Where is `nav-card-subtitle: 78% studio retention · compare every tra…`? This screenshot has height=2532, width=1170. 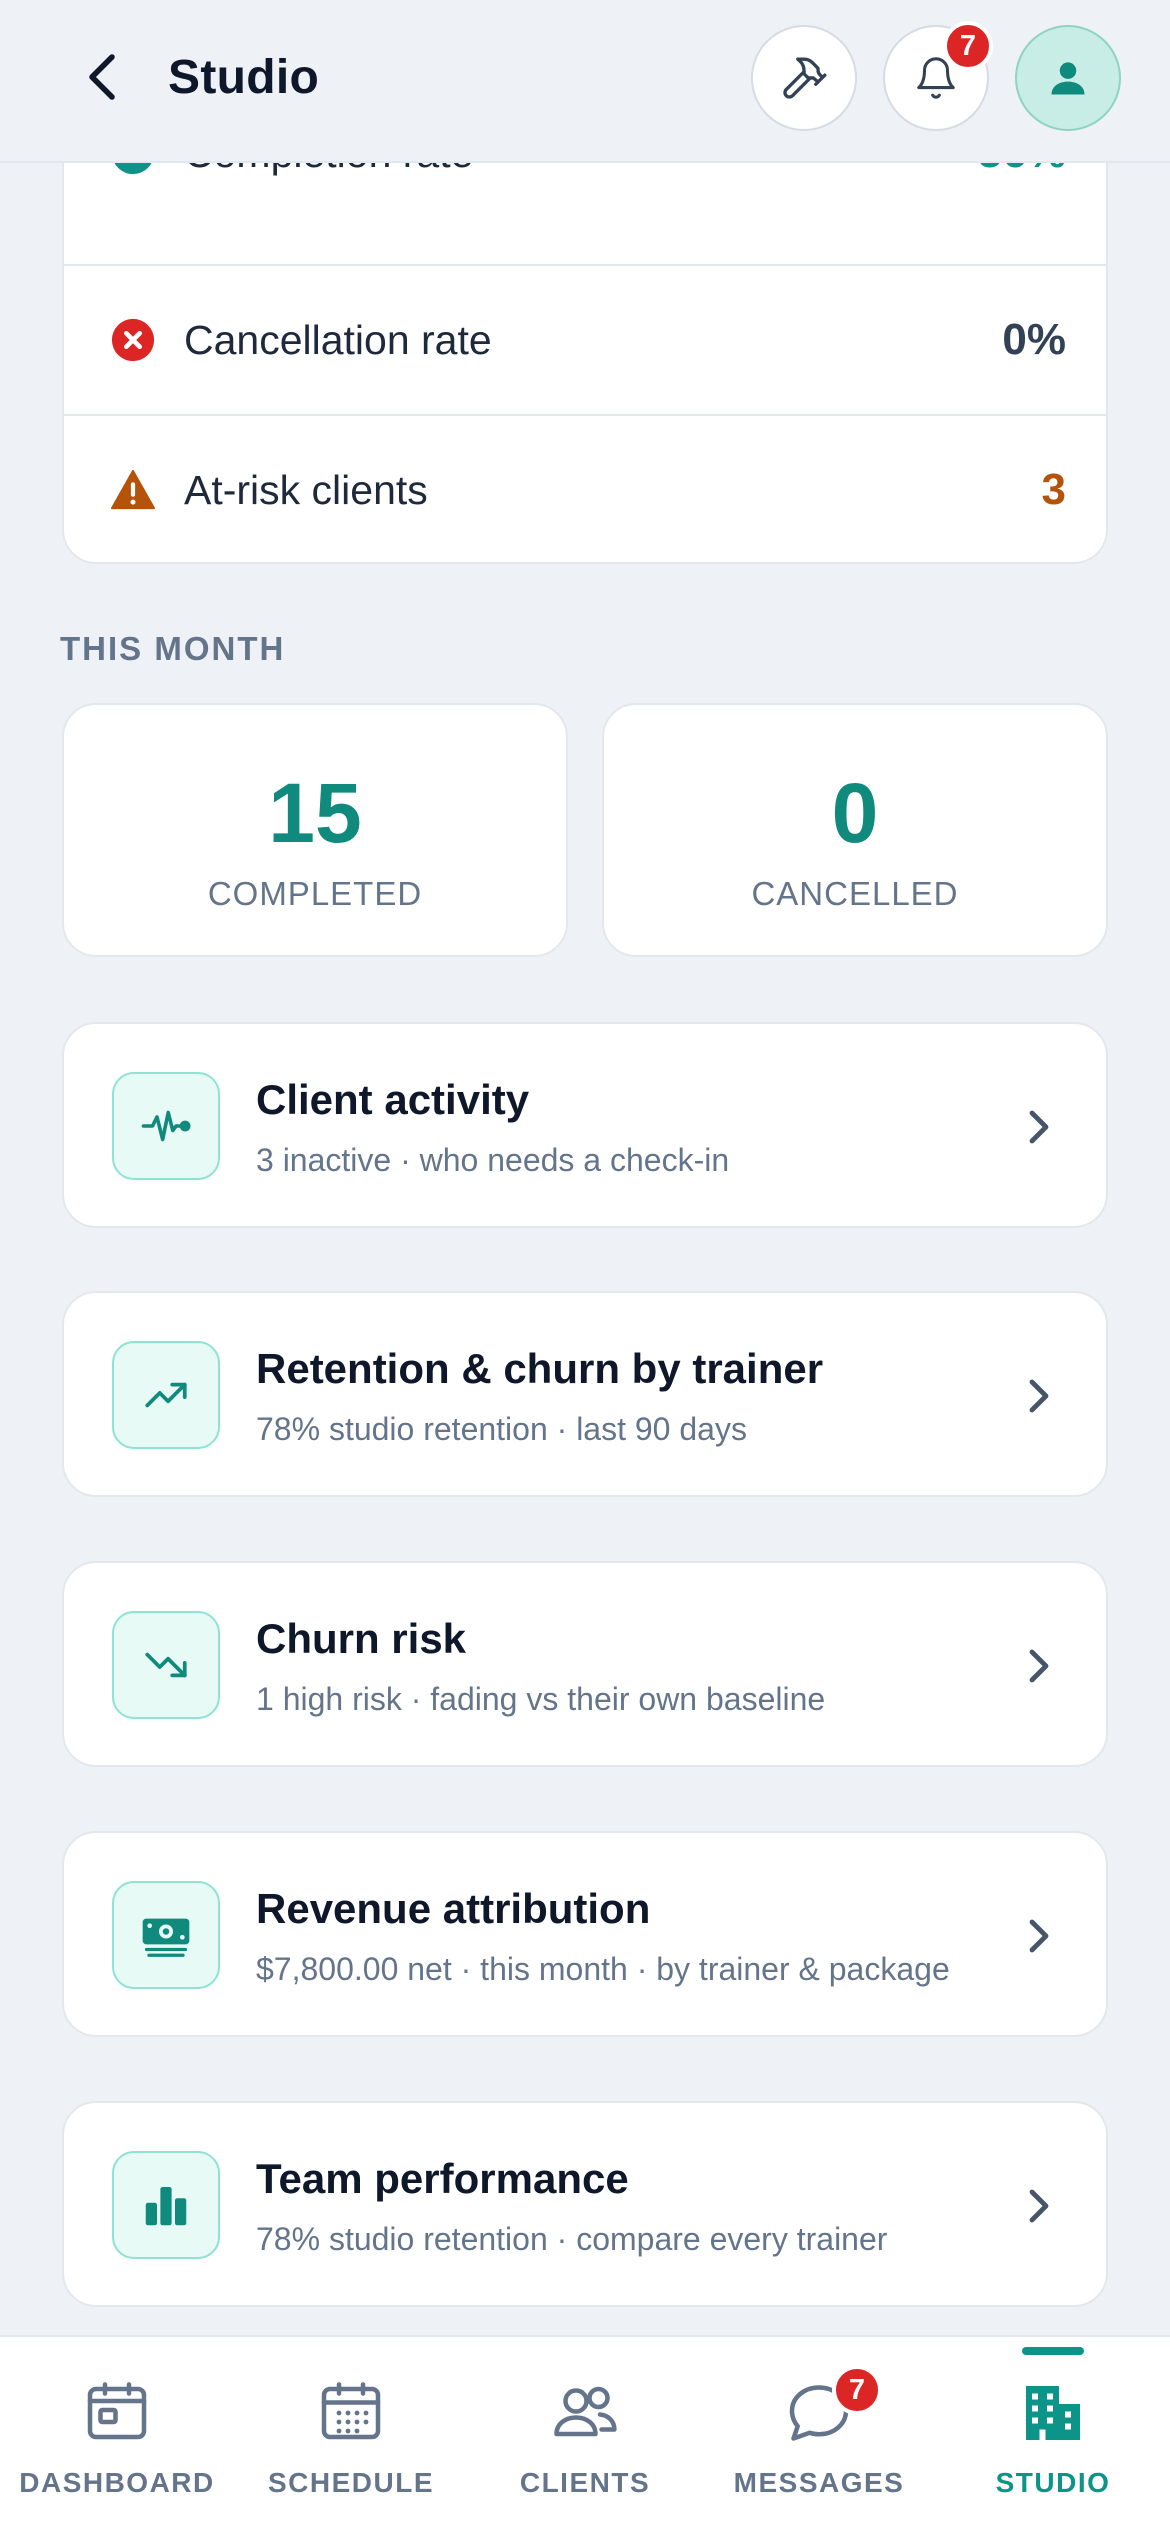 nav-card-subtitle: 78% studio retention · compare every tra… is located at coordinates (572, 2239).